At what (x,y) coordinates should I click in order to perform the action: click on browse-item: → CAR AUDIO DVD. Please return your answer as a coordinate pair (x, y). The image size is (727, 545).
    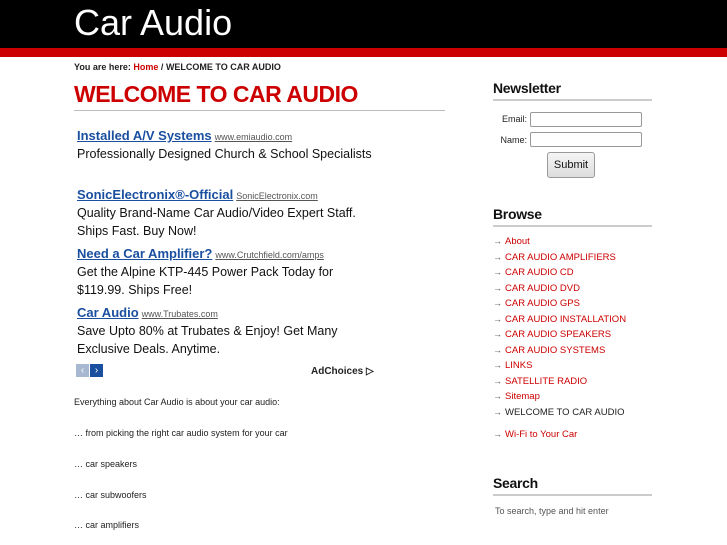
    Looking at the image, I should click on (559, 289).